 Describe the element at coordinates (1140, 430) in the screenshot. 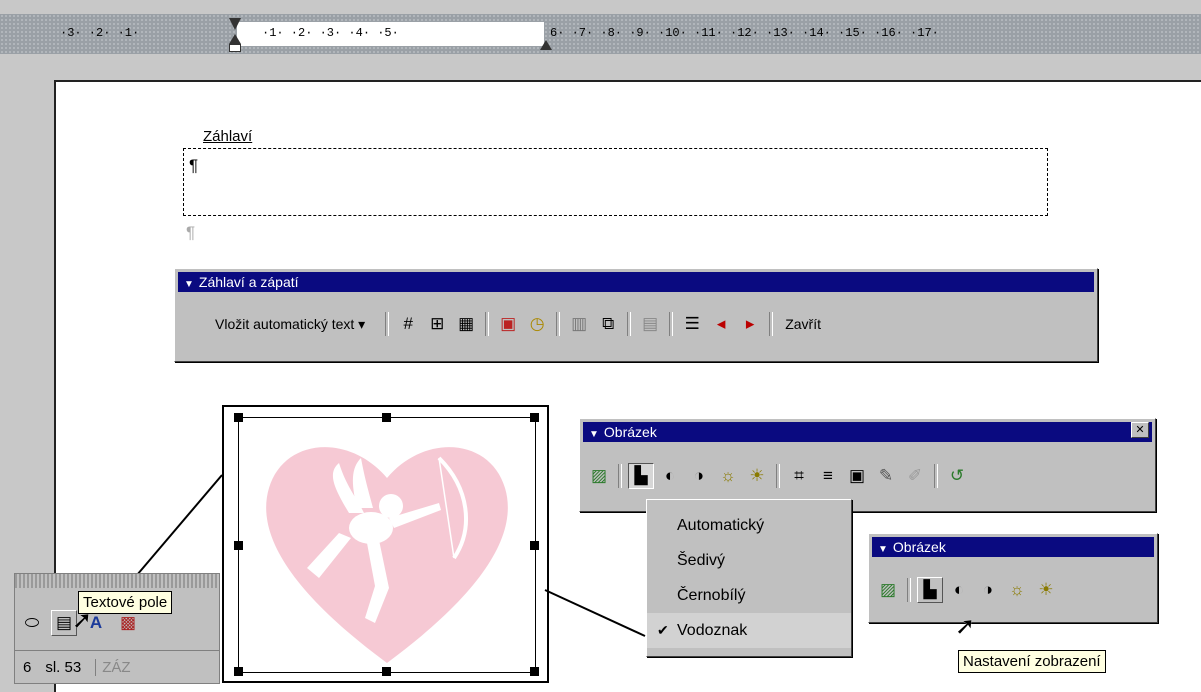

I see `close-icon: ✕` at that location.